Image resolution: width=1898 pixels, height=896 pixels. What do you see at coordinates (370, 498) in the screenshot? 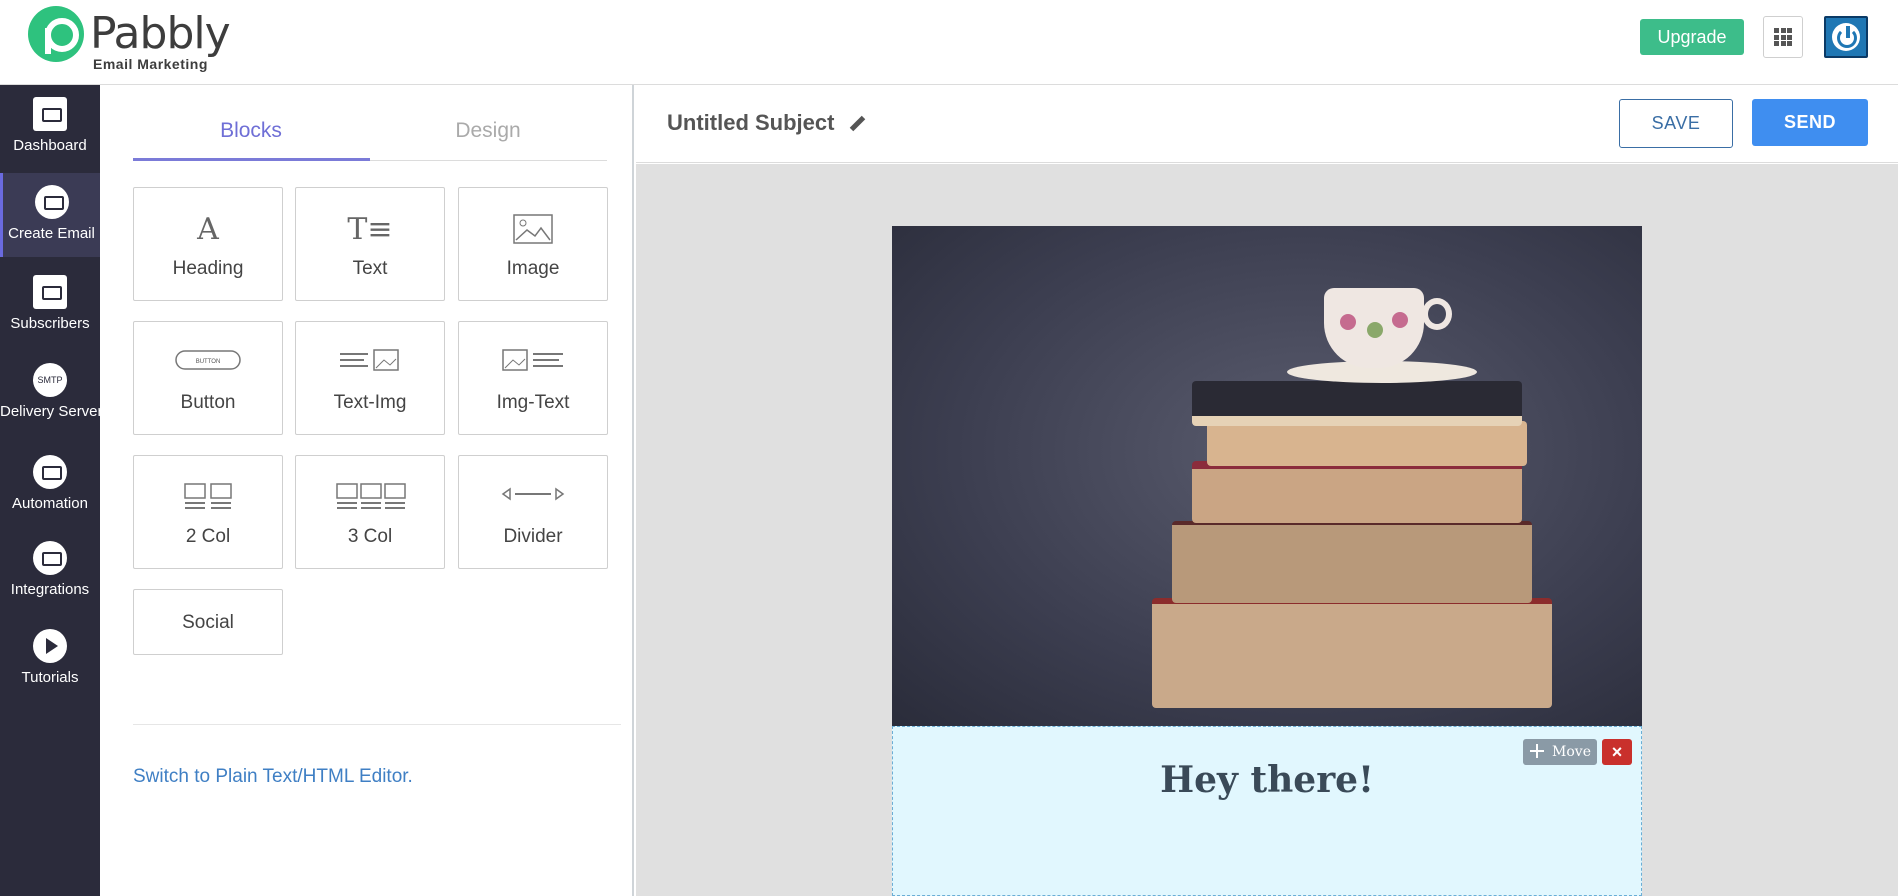
I see `three-column-icon` at bounding box center [370, 498].